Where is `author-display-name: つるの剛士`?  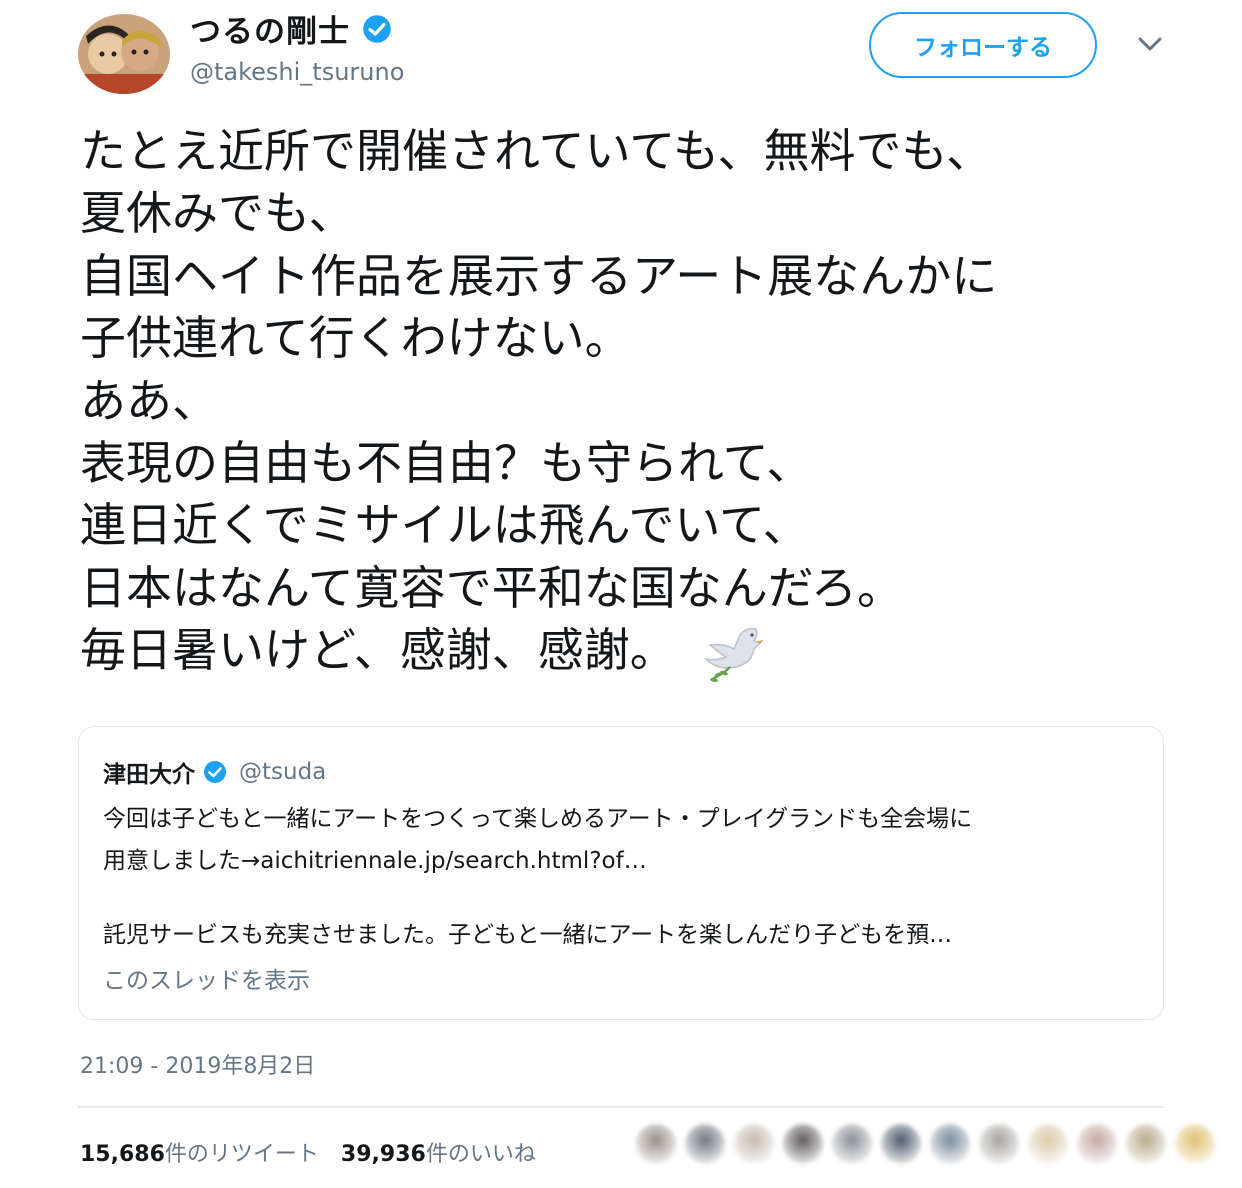
author-display-name: つるの剛士 is located at coordinates (270, 28).